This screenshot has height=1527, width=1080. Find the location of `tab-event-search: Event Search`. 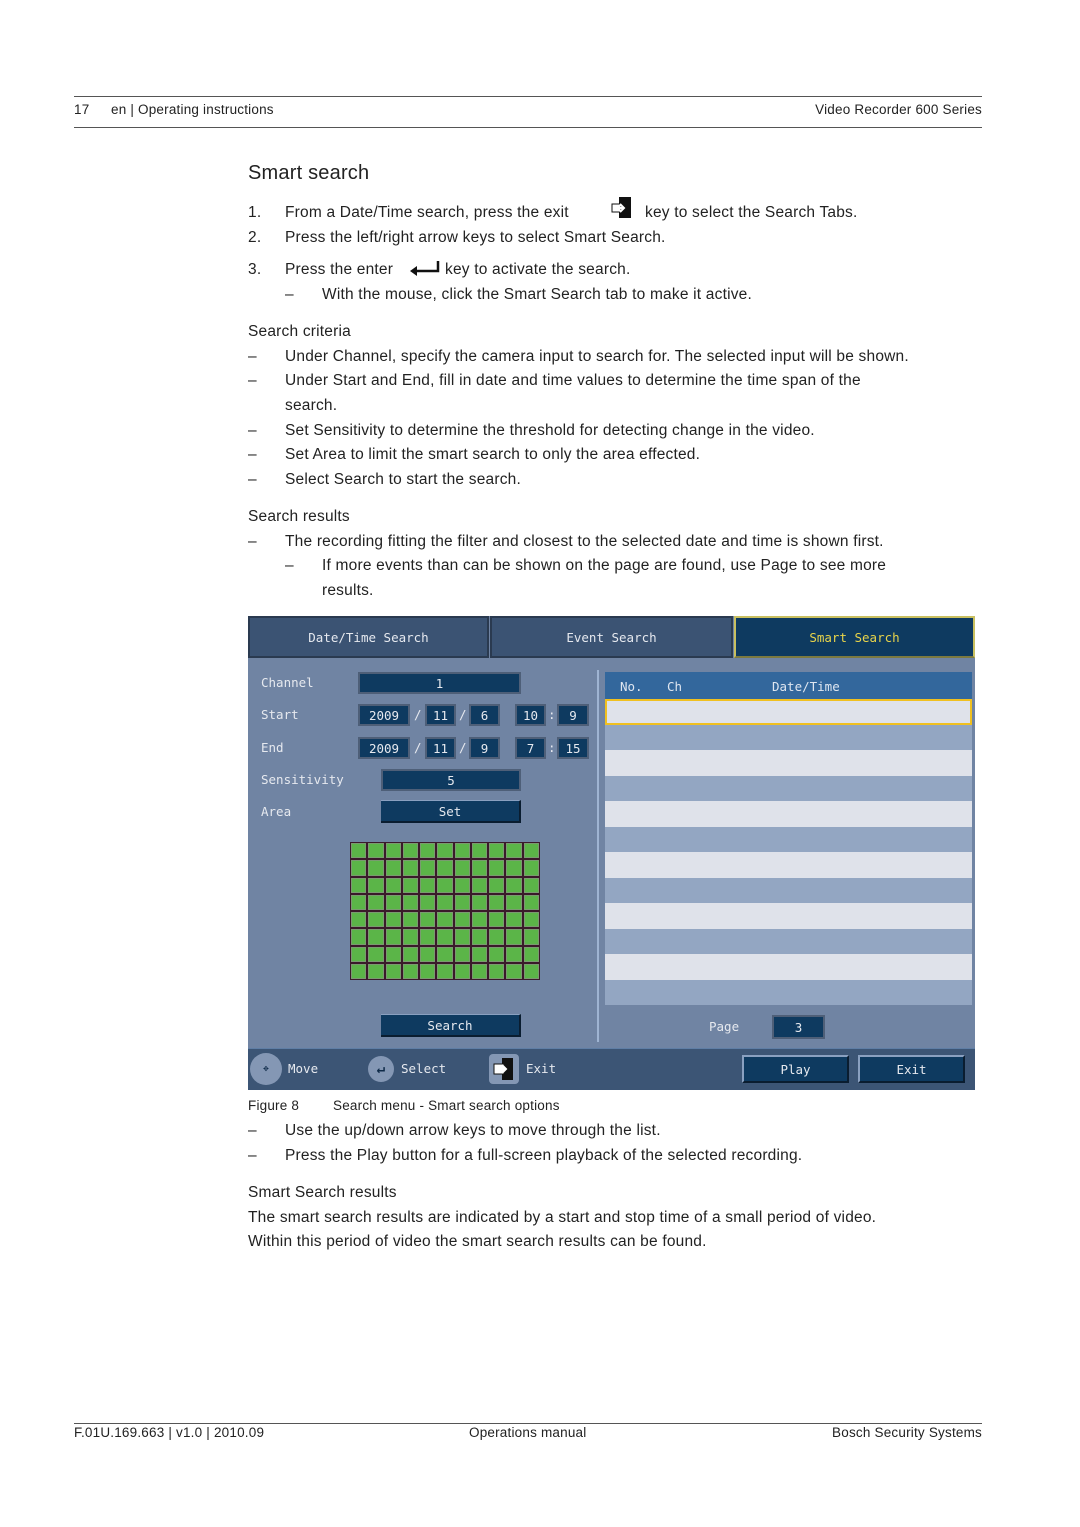

tab-event-search: Event Search is located at coordinates (611, 637).